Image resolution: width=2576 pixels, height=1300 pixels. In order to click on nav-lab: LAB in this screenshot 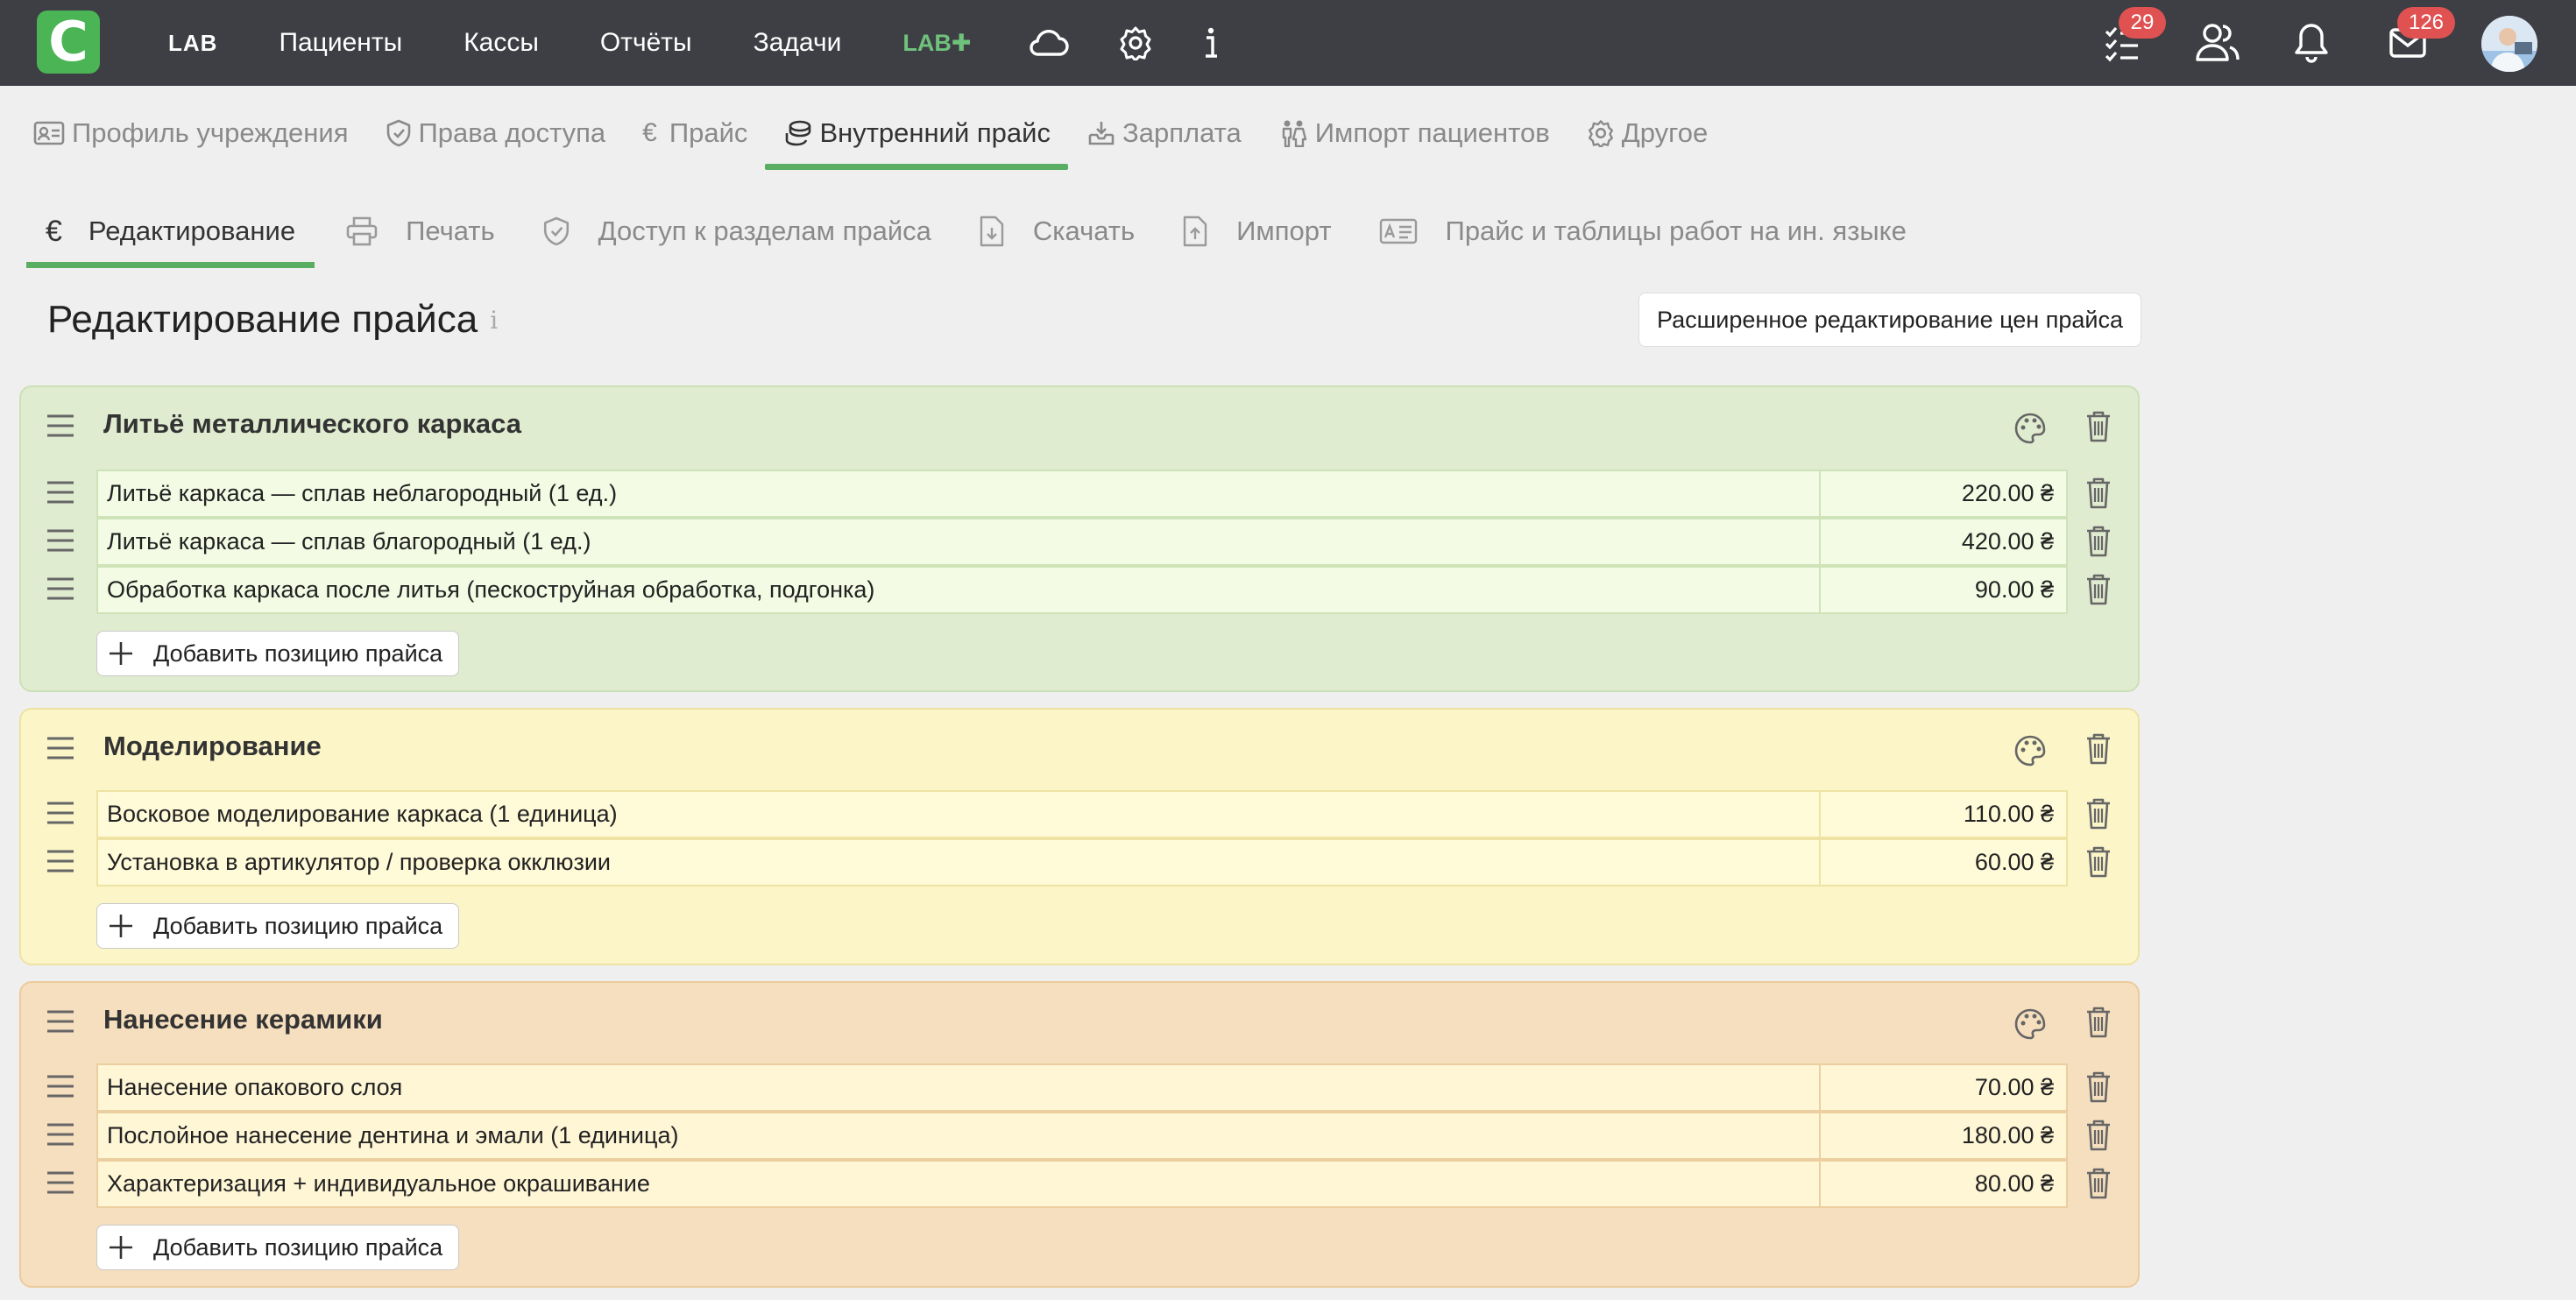, I will do `click(192, 43)`.